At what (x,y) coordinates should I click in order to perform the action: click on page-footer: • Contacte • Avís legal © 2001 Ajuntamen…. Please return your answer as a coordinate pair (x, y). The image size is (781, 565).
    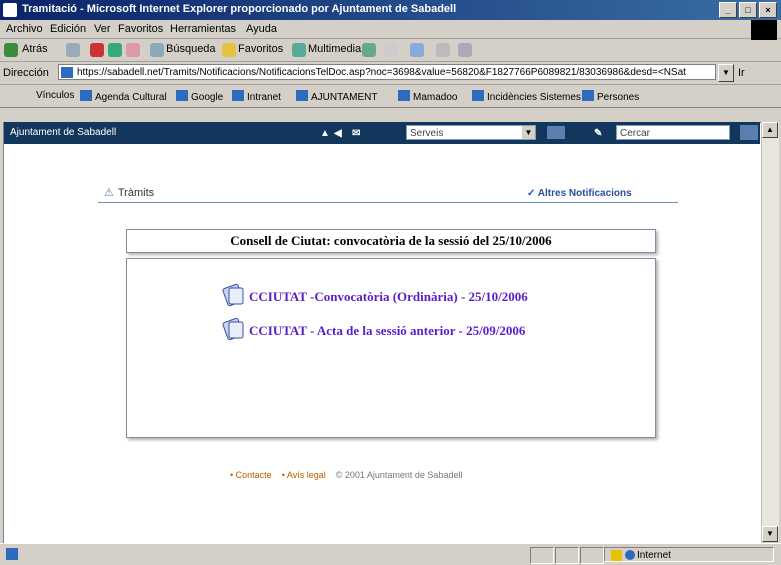
    Looking at the image, I should click on (346, 475).